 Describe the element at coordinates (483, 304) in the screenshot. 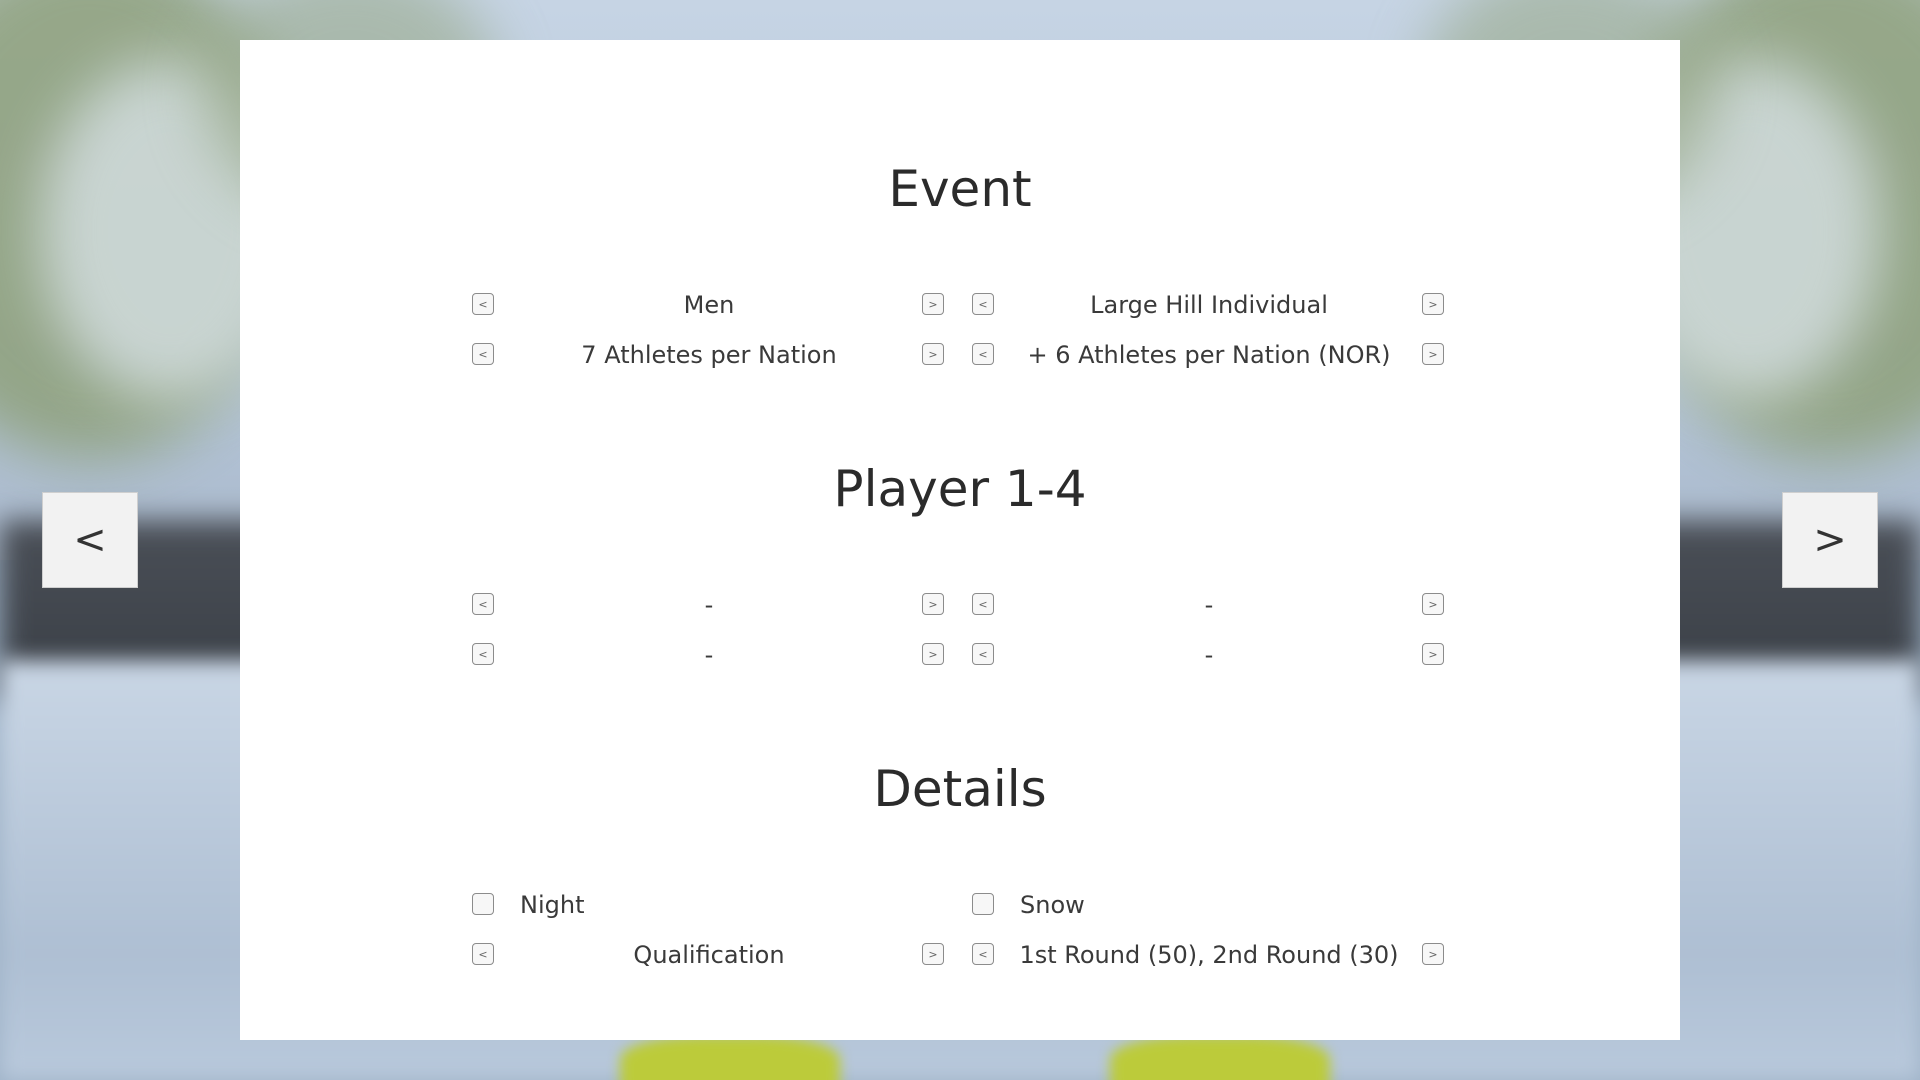

I see `gender-prev-button: <` at that location.